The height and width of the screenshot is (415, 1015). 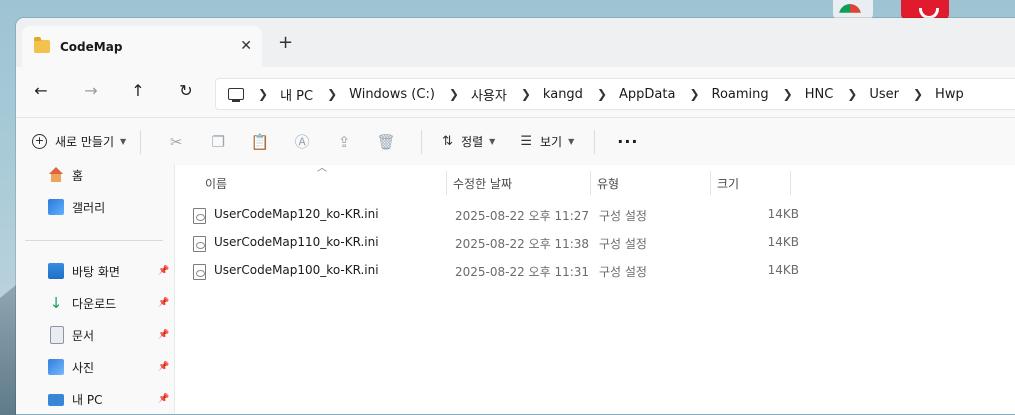 What do you see at coordinates (96, 271) in the screenshot?
I see `sidebar-item-label: 바탕 화면` at bounding box center [96, 271].